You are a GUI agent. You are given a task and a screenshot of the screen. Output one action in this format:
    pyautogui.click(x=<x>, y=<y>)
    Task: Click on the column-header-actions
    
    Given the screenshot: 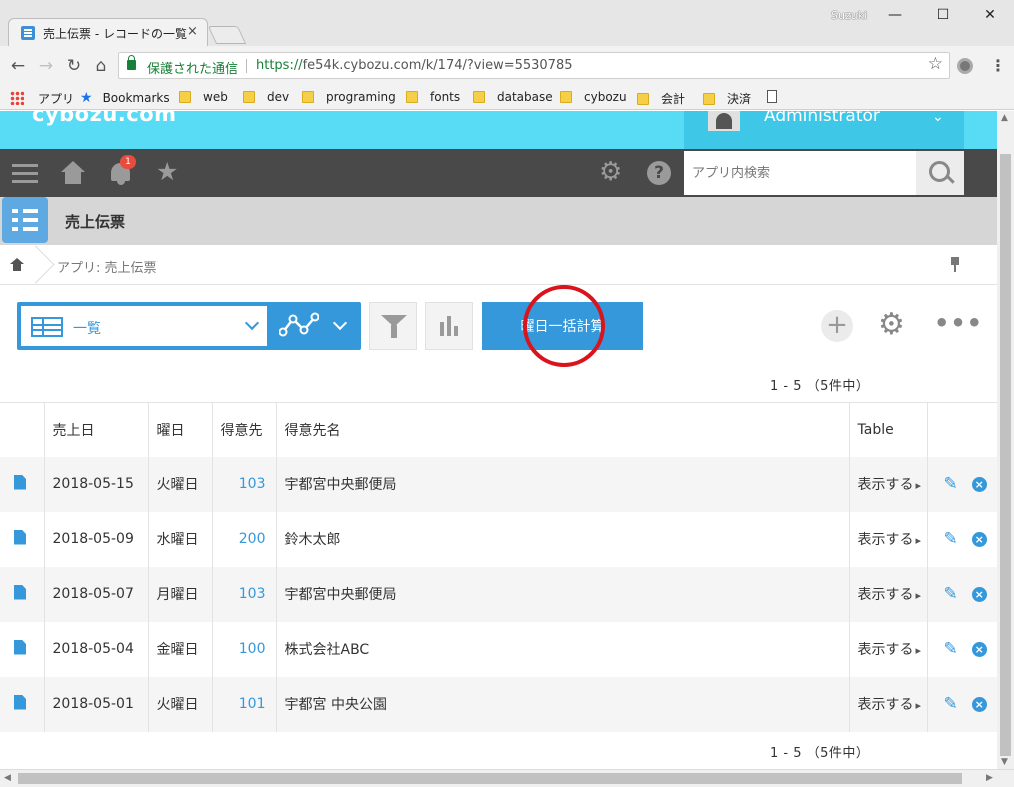 What is the action you would take?
    pyautogui.click(x=962, y=429)
    